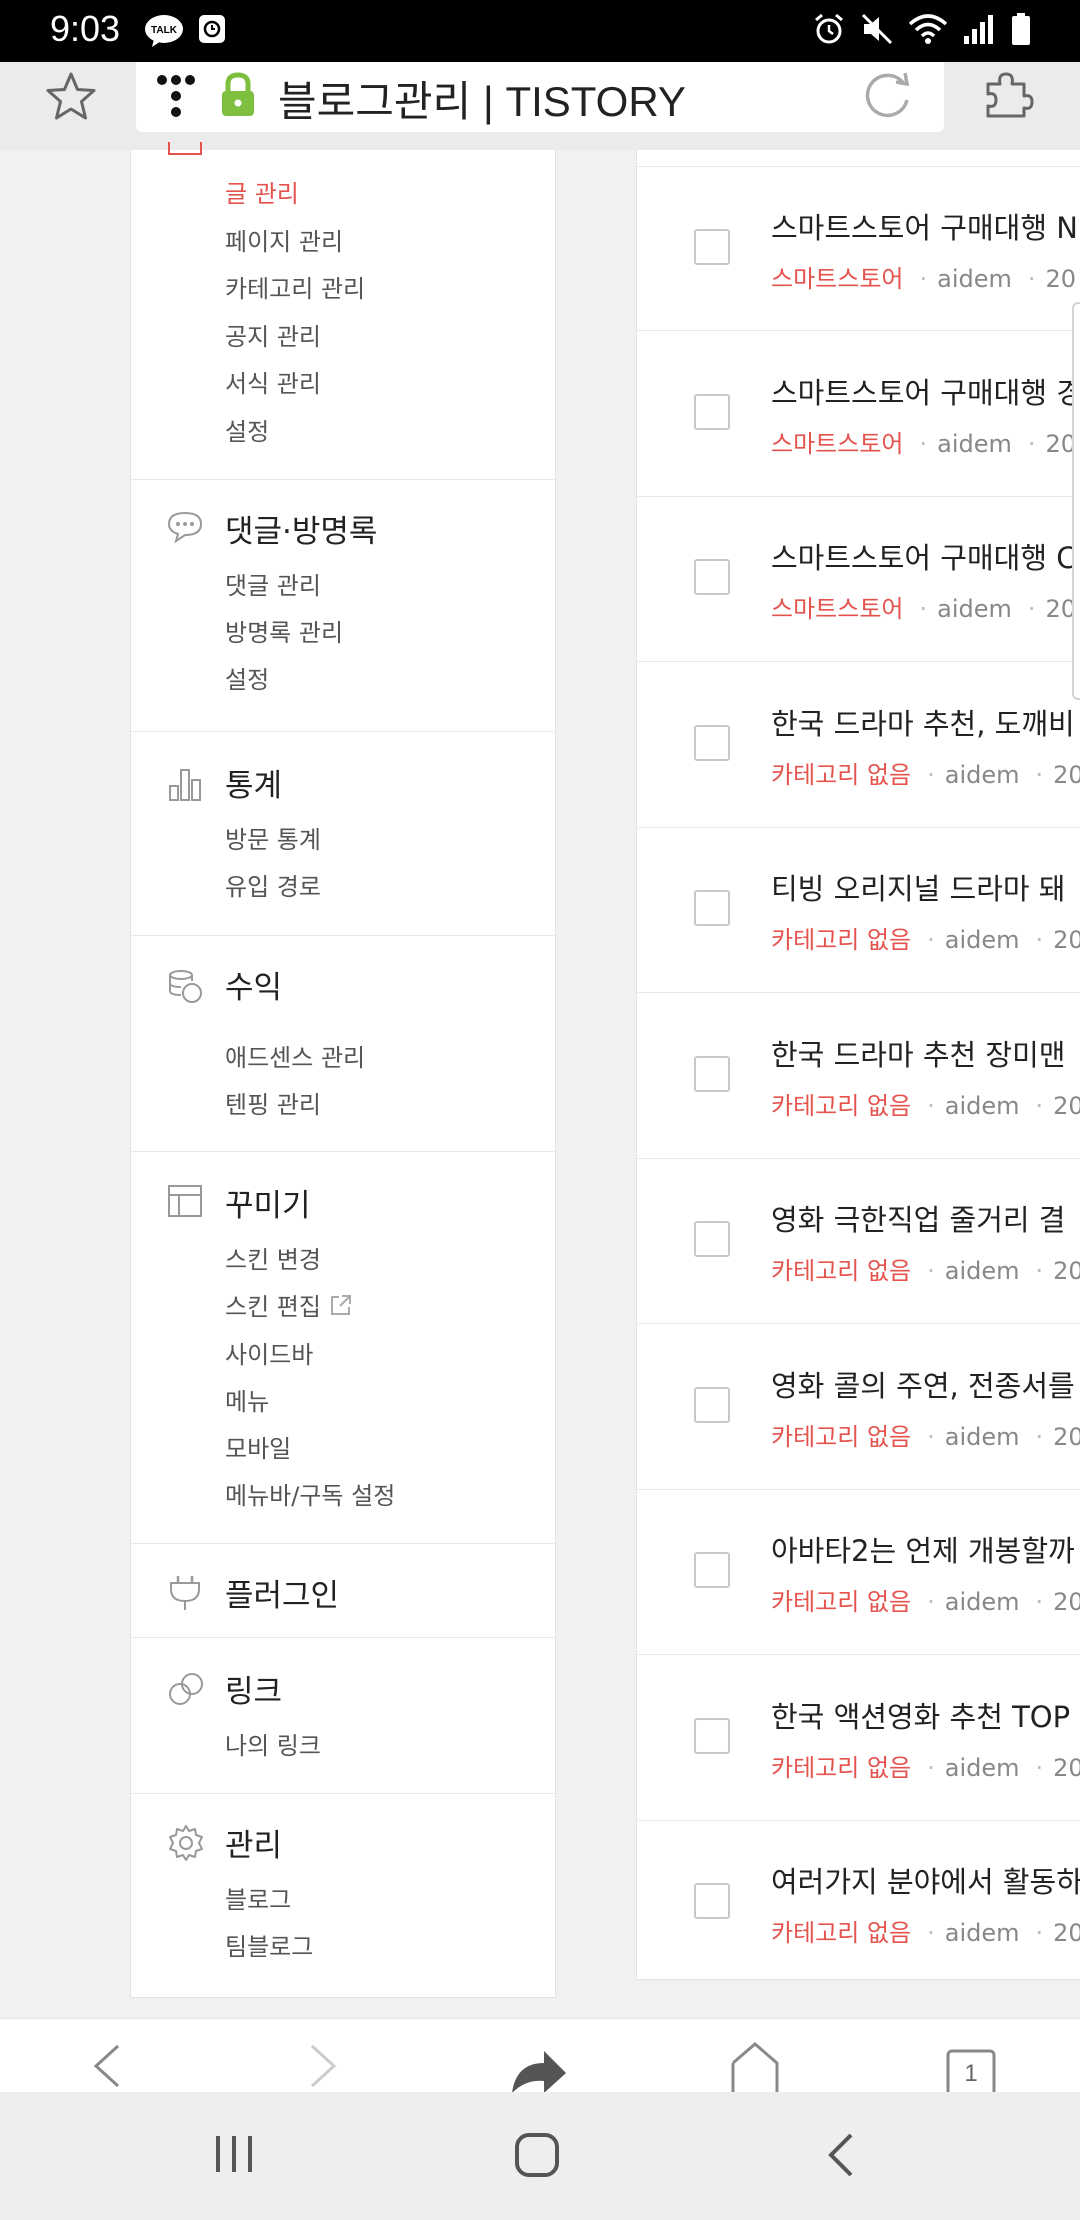 Image resolution: width=1080 pixels, height=2220 pixels. What do you see at coordinates (247, 677) in the screenshot?
I see `menu-item-comment-settings: 설정` at bounding box center [247, 677].